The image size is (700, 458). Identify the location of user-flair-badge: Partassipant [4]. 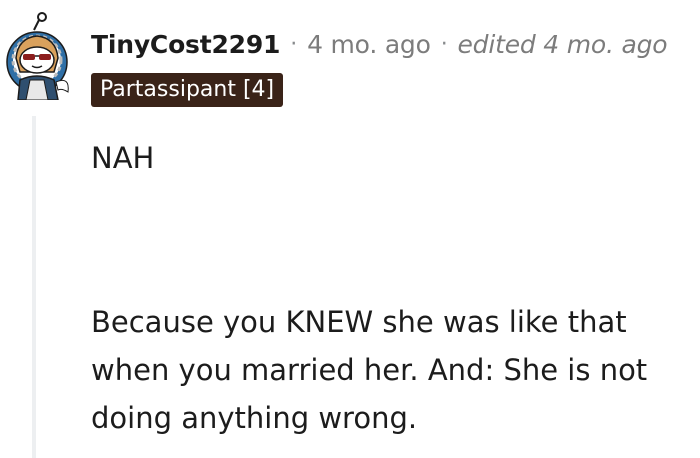
(187, 90).